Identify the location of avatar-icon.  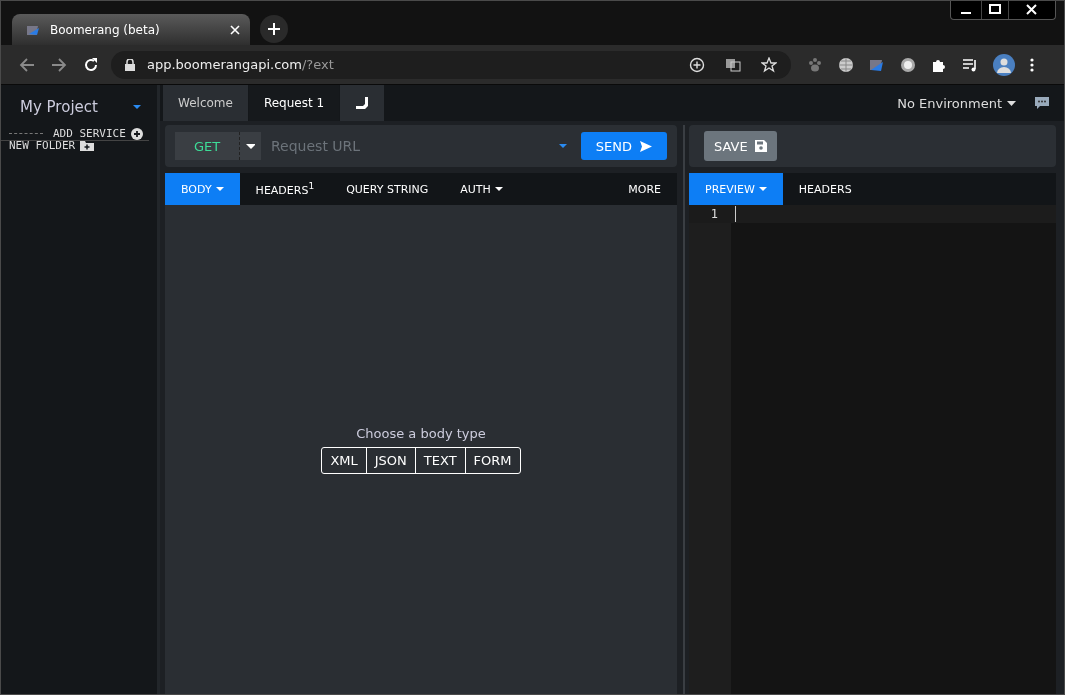
(1004, 64).